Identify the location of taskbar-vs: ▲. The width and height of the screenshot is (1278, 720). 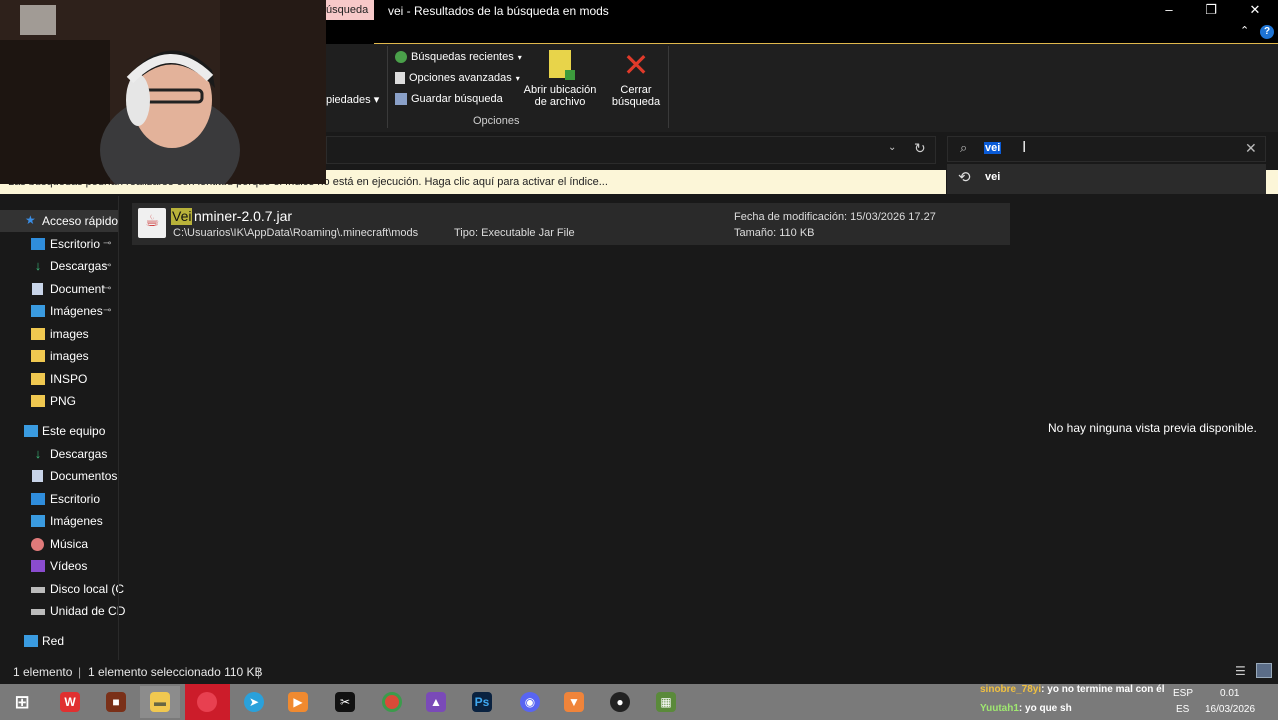
(436, 702).